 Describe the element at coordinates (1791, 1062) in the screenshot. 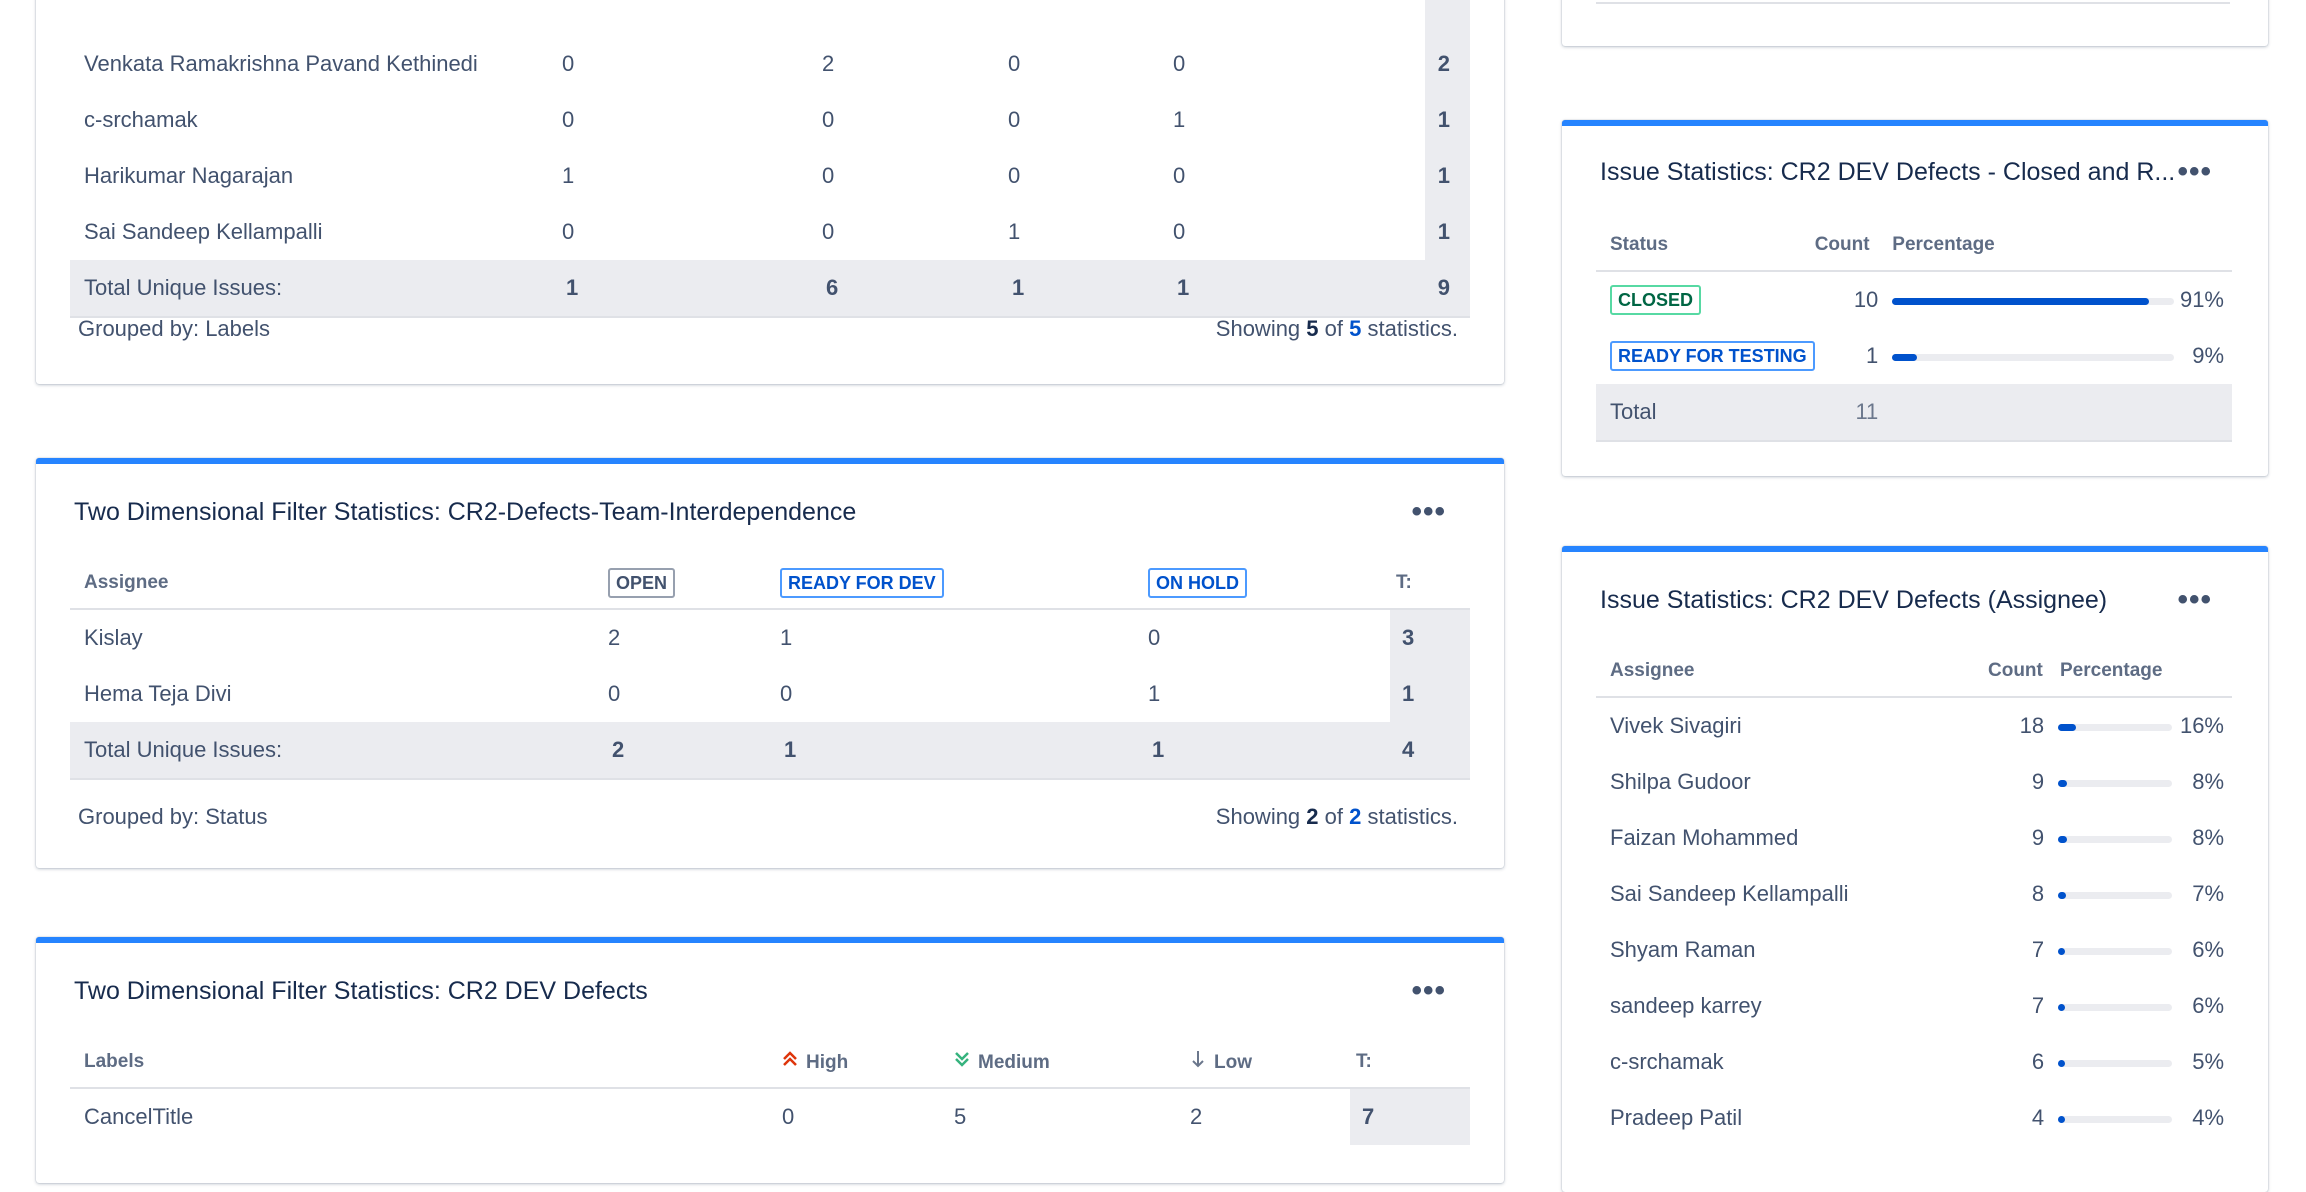

I see `assignee-name: c-srchamak` at that location.